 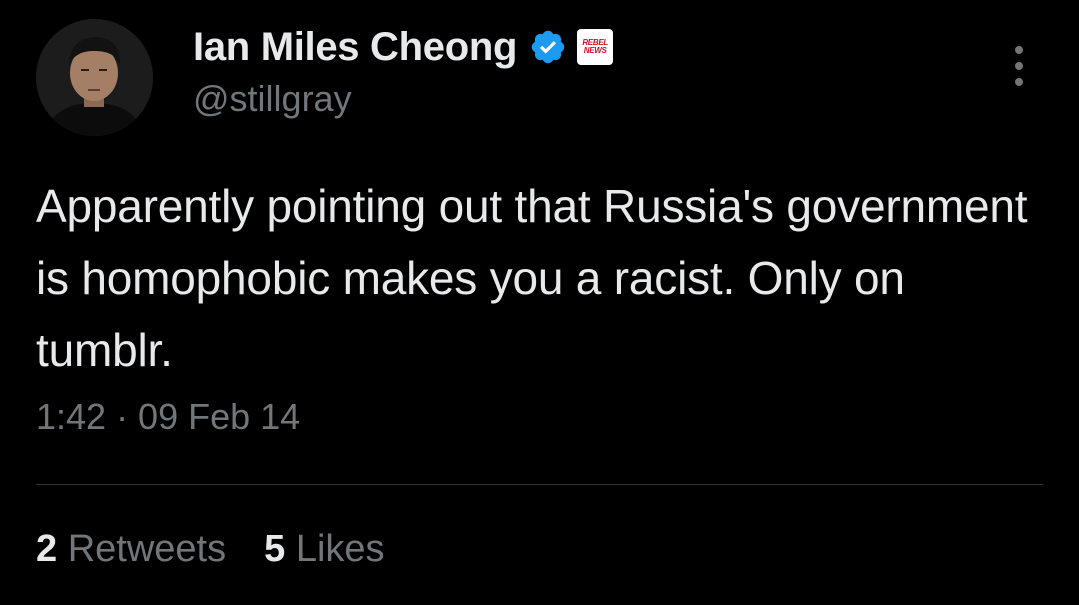 I want to click on more-options-icon, so click(x=1019, y=66).